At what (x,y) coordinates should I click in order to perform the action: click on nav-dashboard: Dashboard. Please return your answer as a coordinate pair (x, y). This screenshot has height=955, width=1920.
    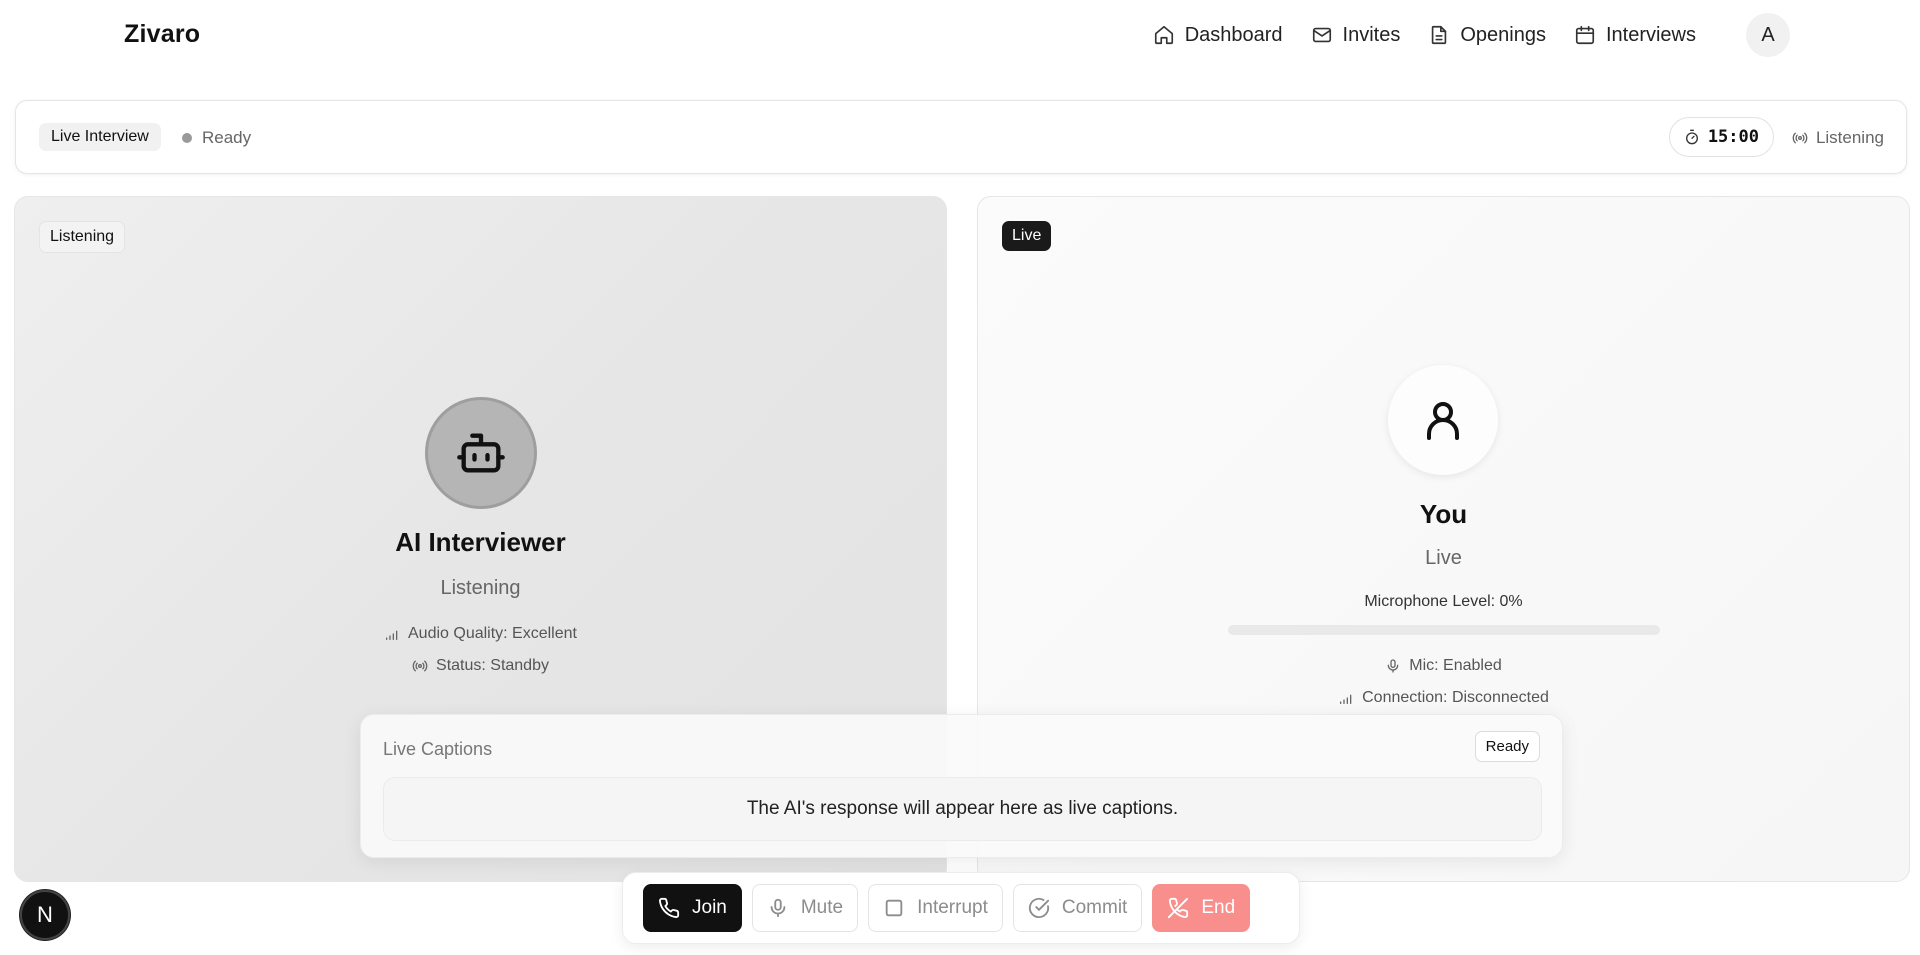
    Looking at the image, I should click on (1218, 35).